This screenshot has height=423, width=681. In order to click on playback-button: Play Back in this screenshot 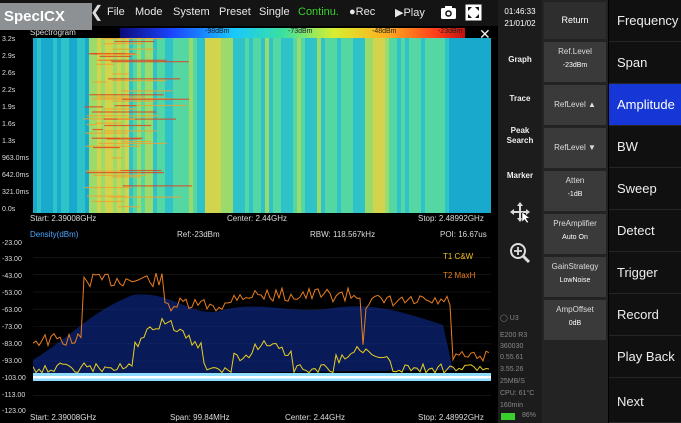, I will do `click(645, 357)`.